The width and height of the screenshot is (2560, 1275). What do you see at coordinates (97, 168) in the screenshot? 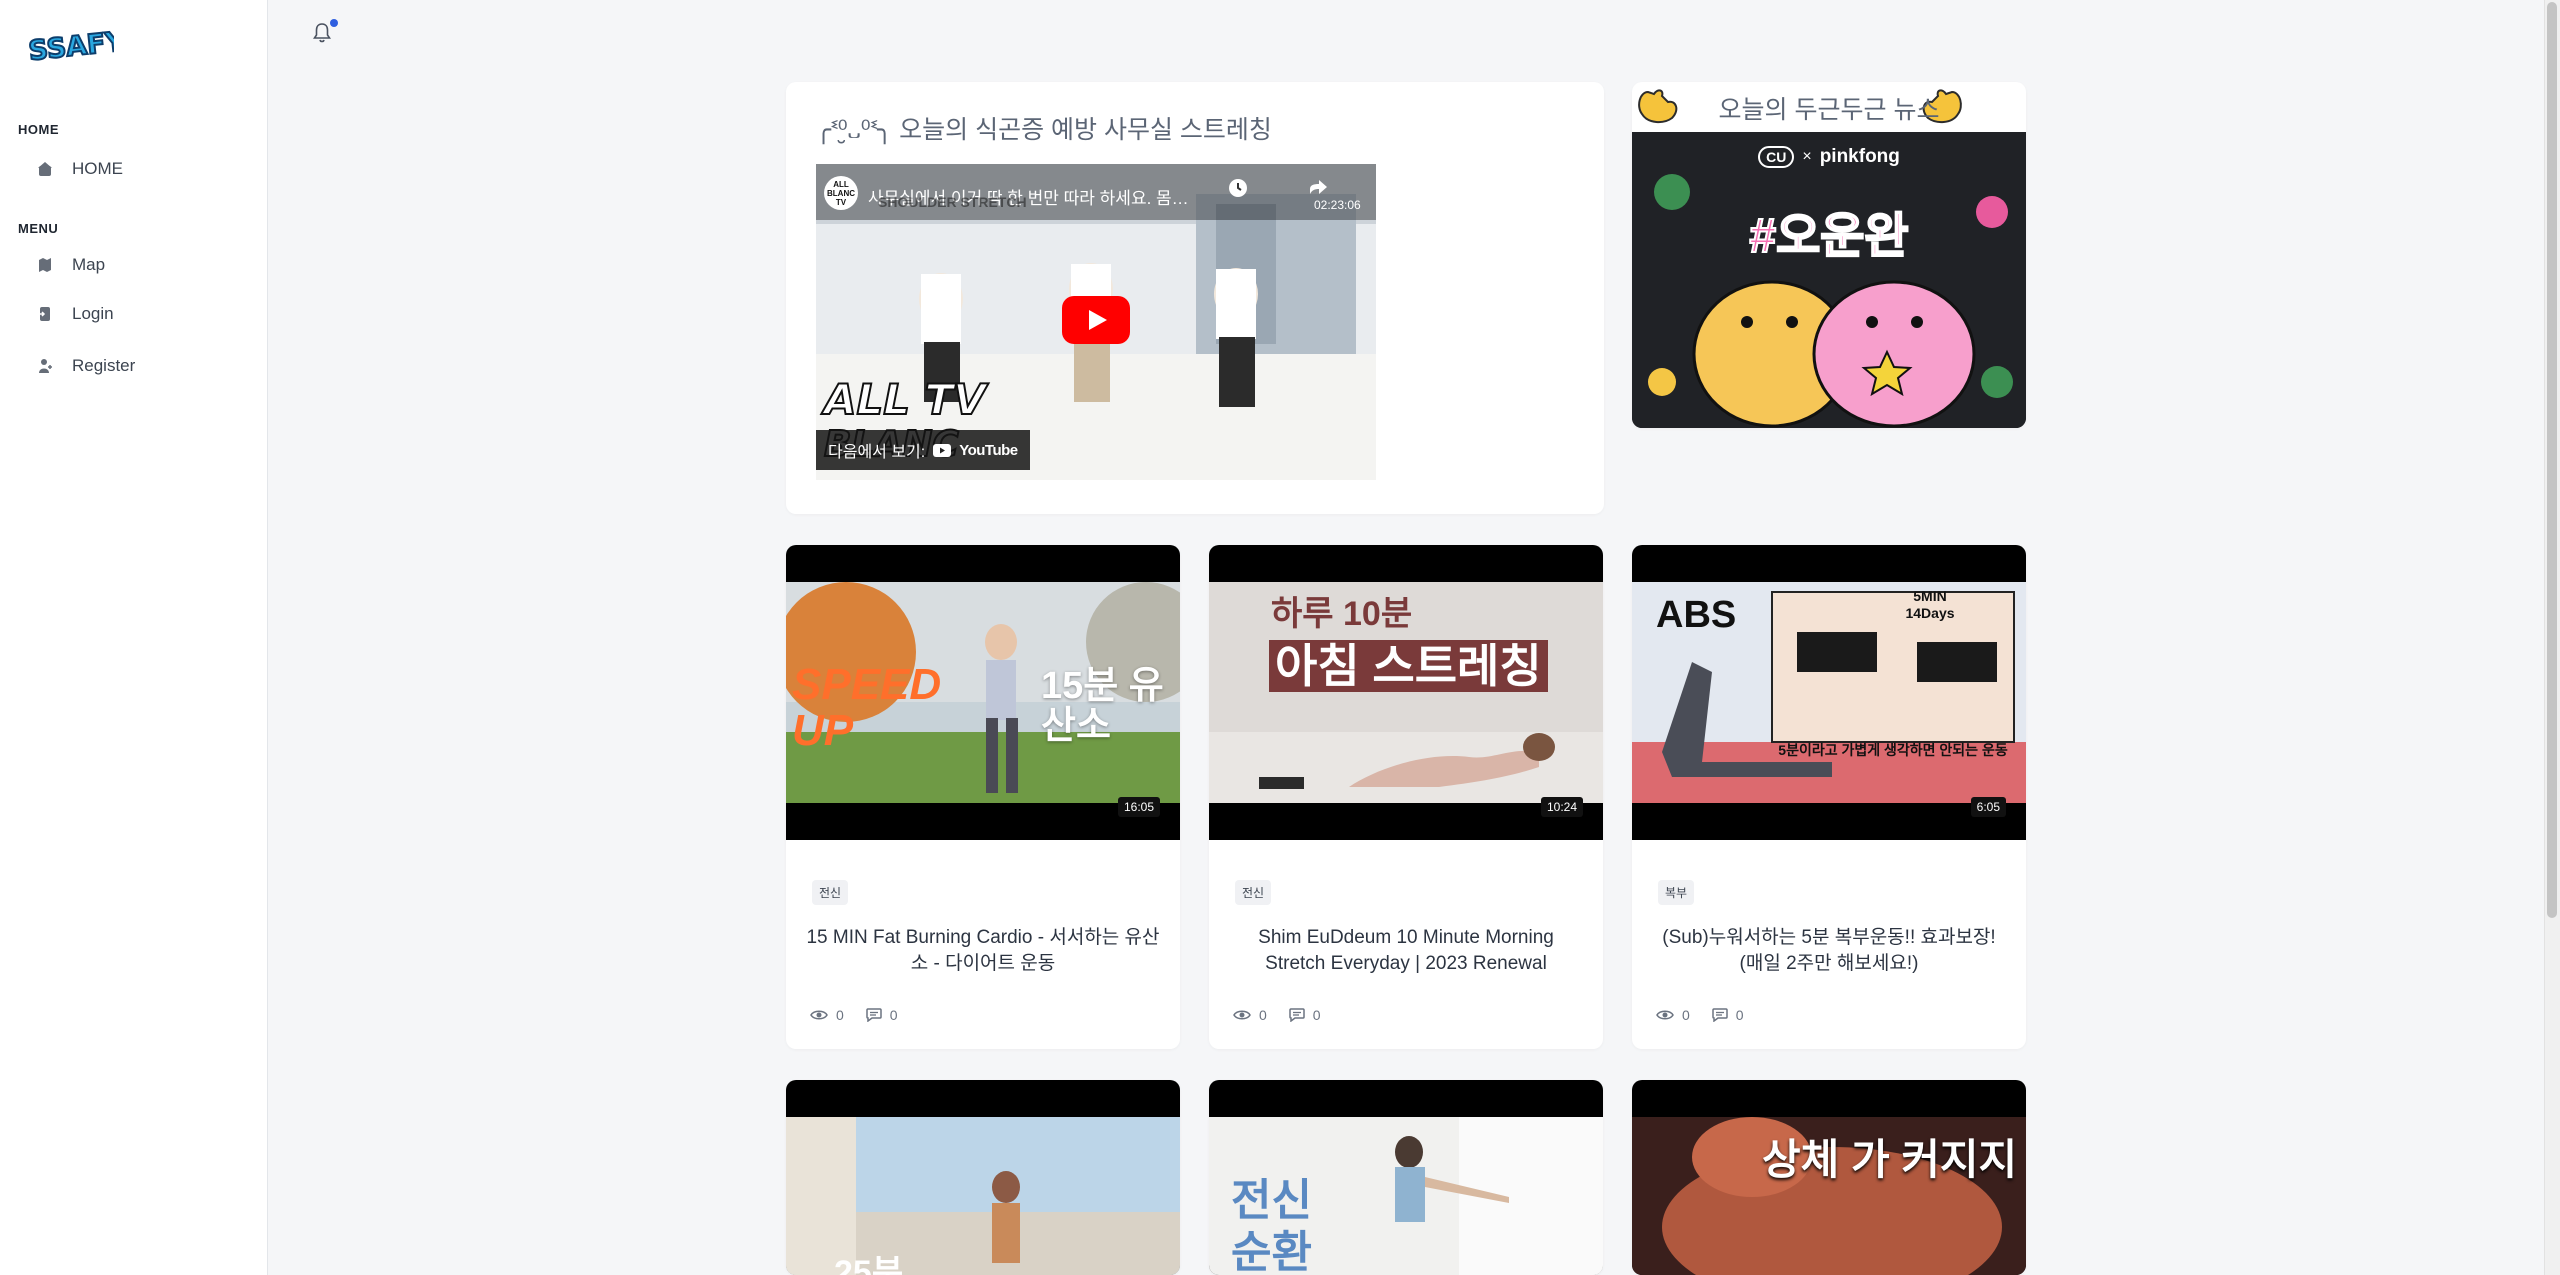
I see `sidebar-item-label: HOME` at bounding box center [97, 168].